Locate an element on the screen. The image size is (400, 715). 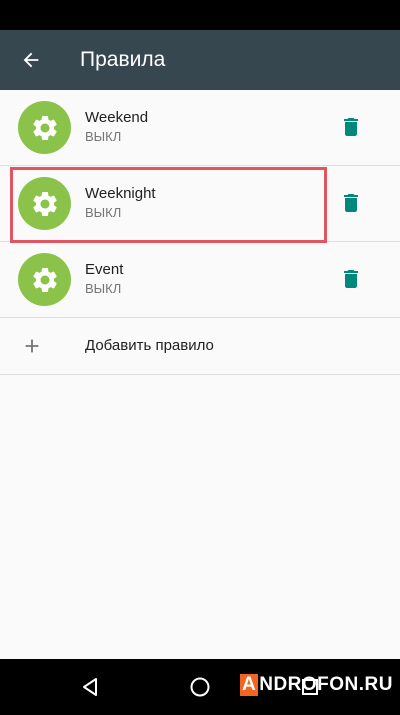
add-rule-label: Добавить правило is located at coordinates (149, 345).